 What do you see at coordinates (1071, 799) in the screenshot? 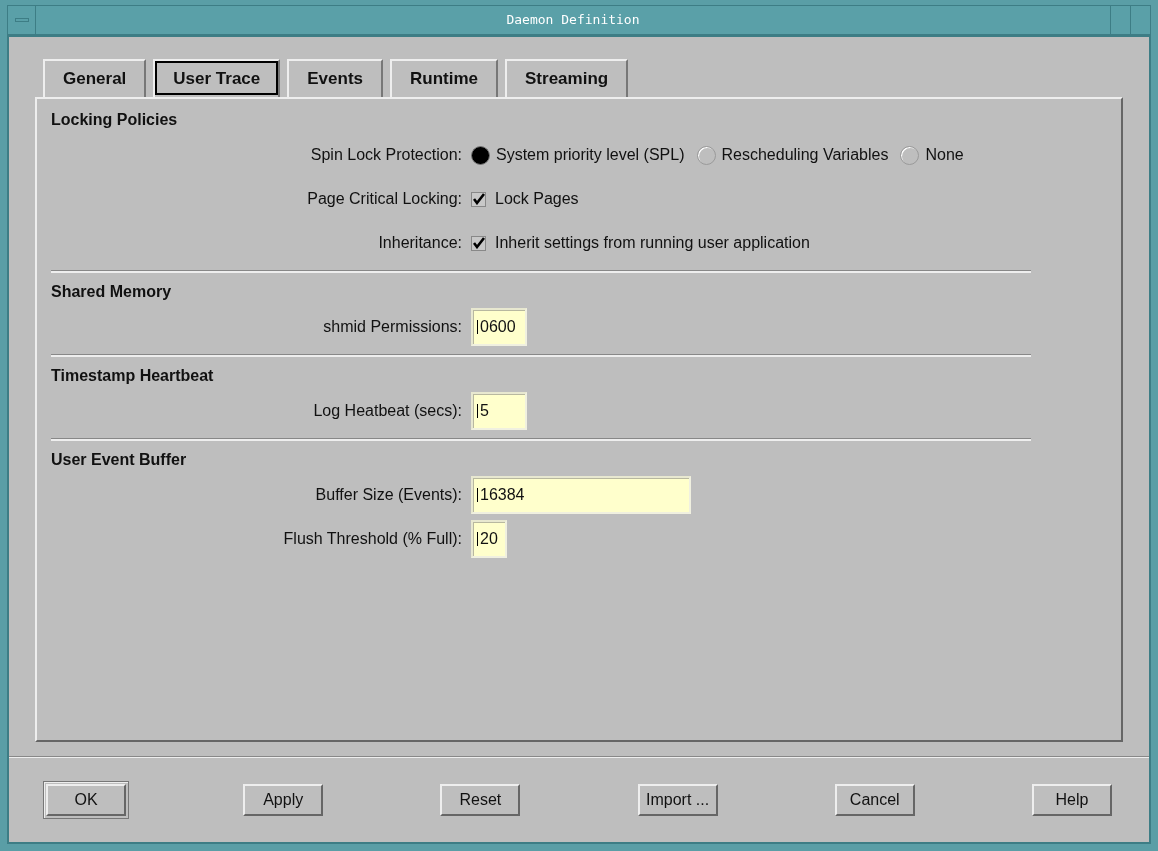
I see `dialog-button: Help` at bounding box center [1071, 799].